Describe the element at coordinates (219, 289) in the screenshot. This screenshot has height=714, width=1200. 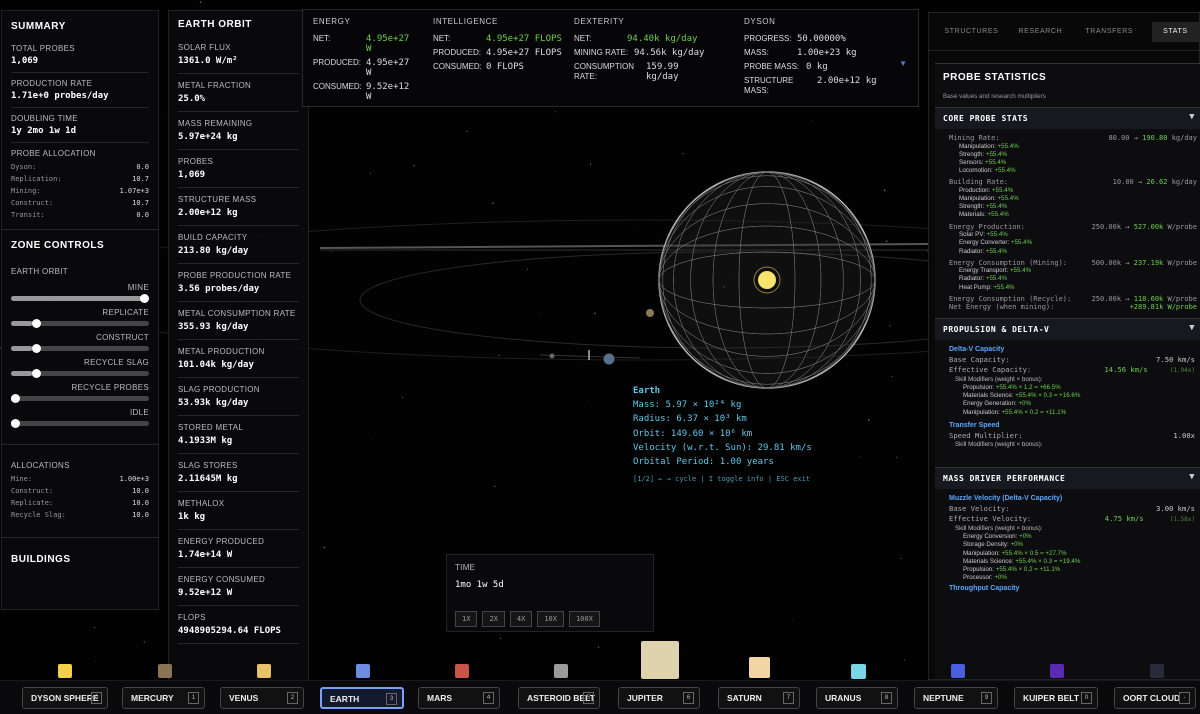
I see `zone-stat-value: 3.56 probes/day` at that location.